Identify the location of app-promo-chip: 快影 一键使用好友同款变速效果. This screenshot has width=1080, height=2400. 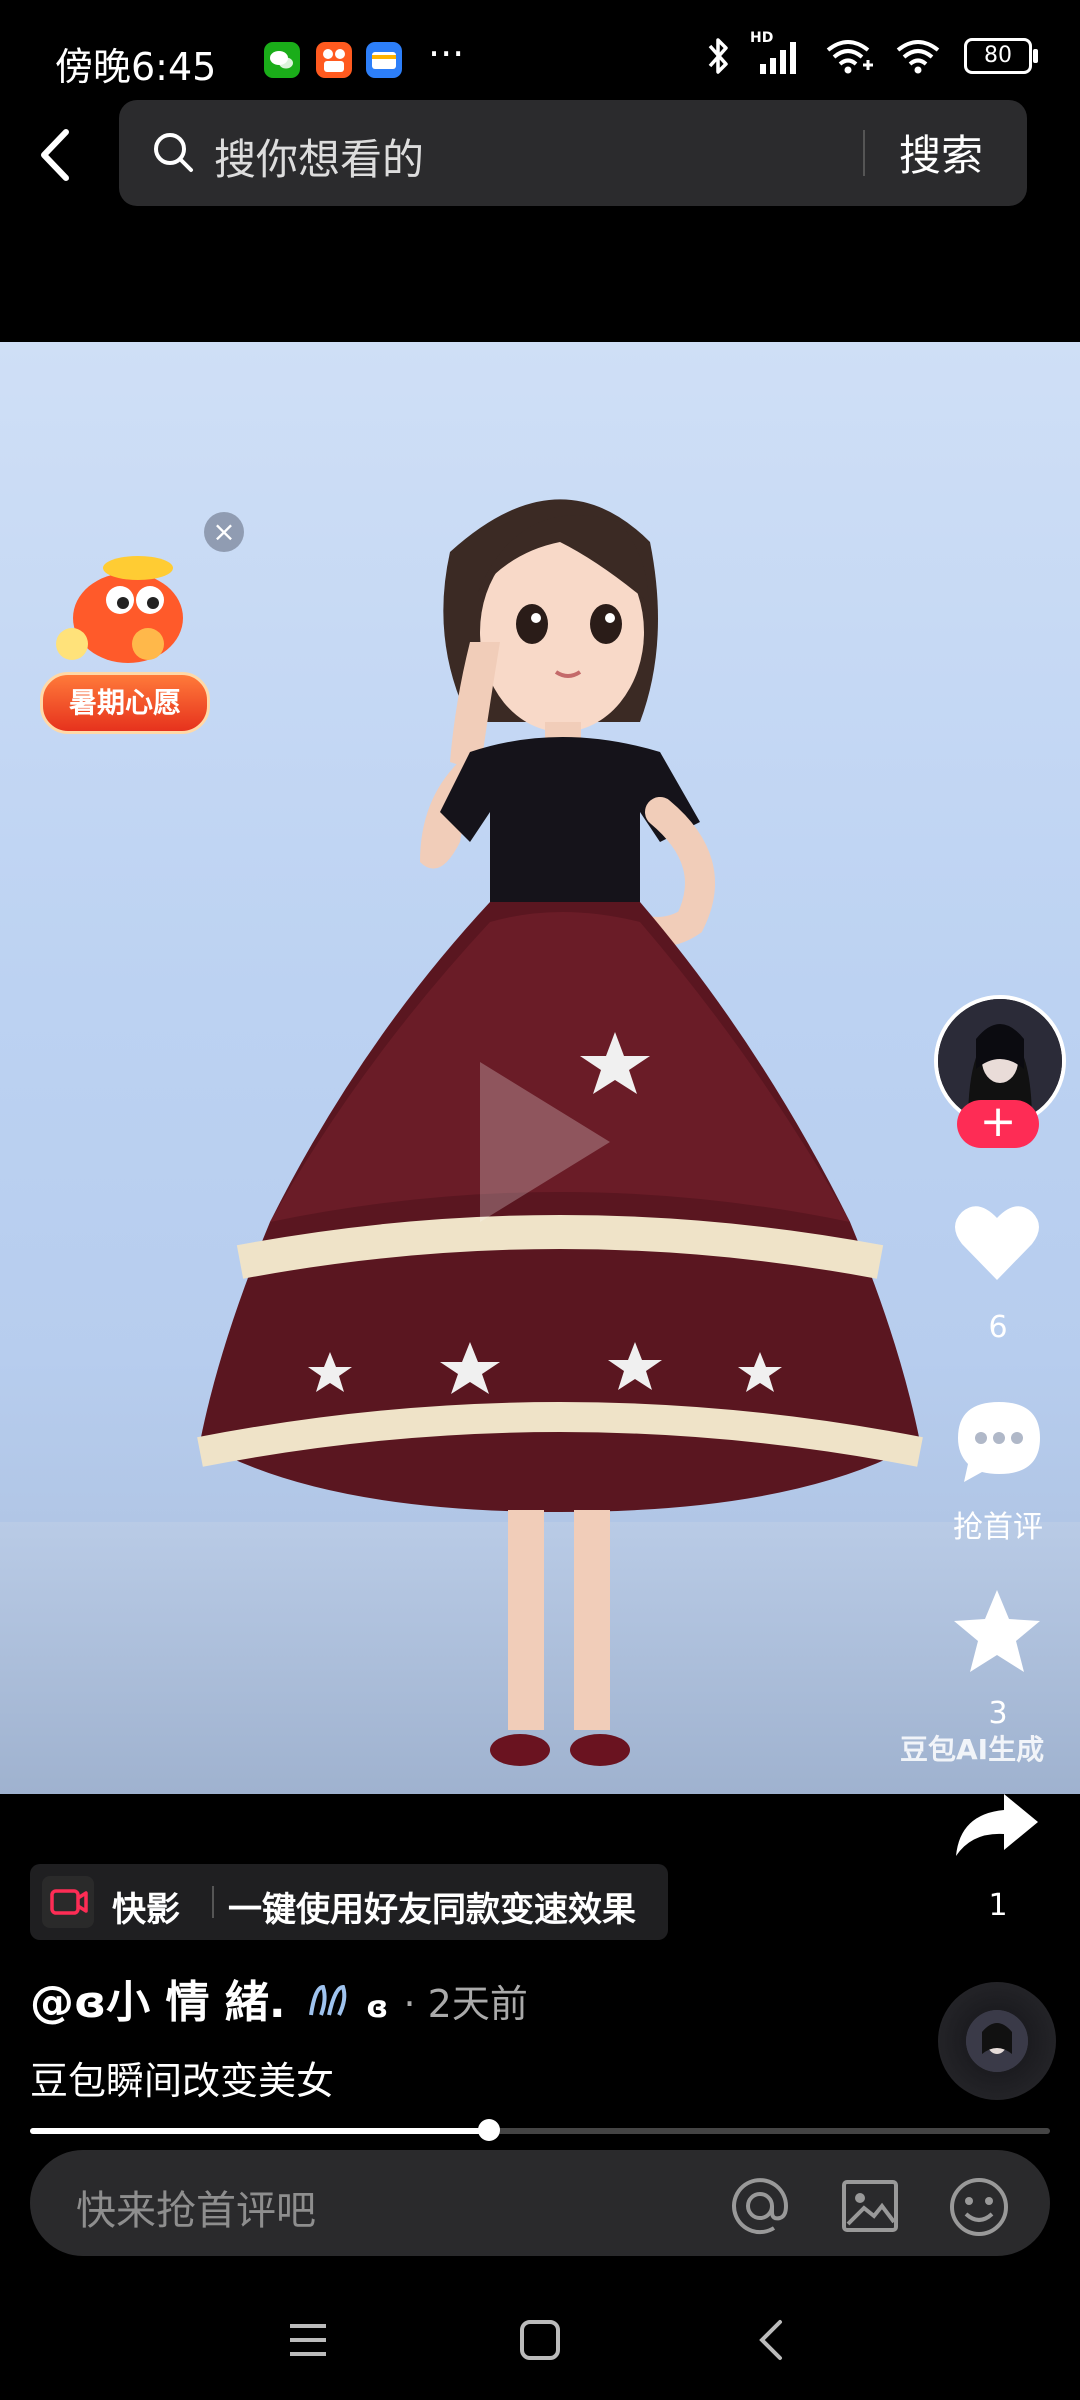
(349, 1902).